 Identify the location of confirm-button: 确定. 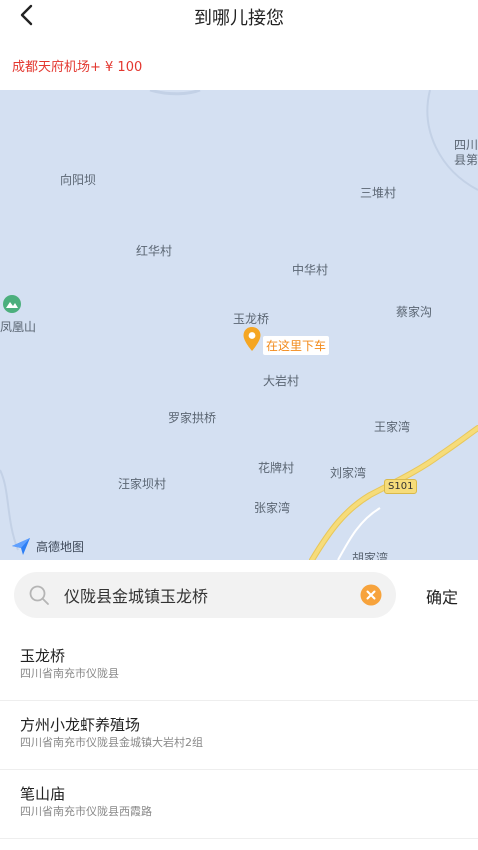
(442, 596).